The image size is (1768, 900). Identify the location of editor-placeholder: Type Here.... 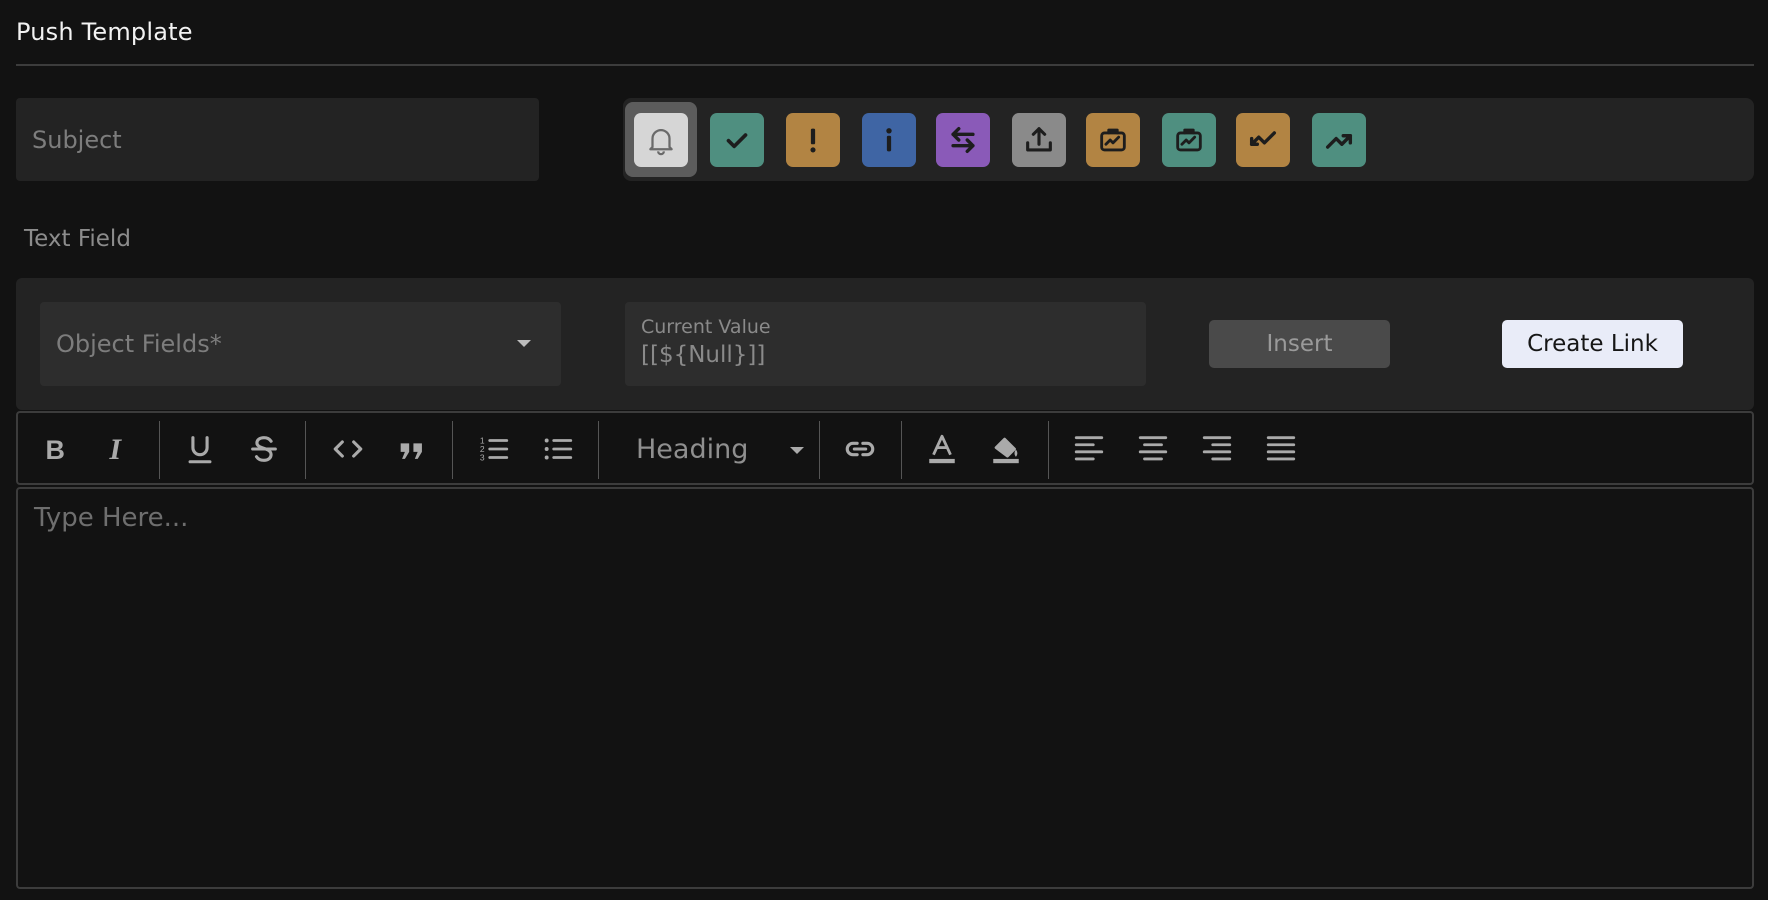
(111, 518).